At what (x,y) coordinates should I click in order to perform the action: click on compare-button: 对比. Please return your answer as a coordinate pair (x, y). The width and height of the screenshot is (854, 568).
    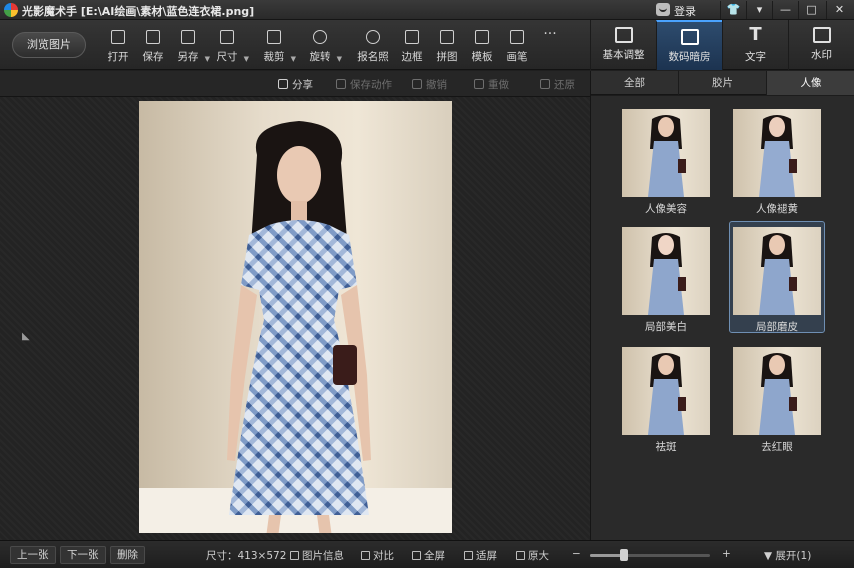
    Looking at the image, I should click on (377, 555).